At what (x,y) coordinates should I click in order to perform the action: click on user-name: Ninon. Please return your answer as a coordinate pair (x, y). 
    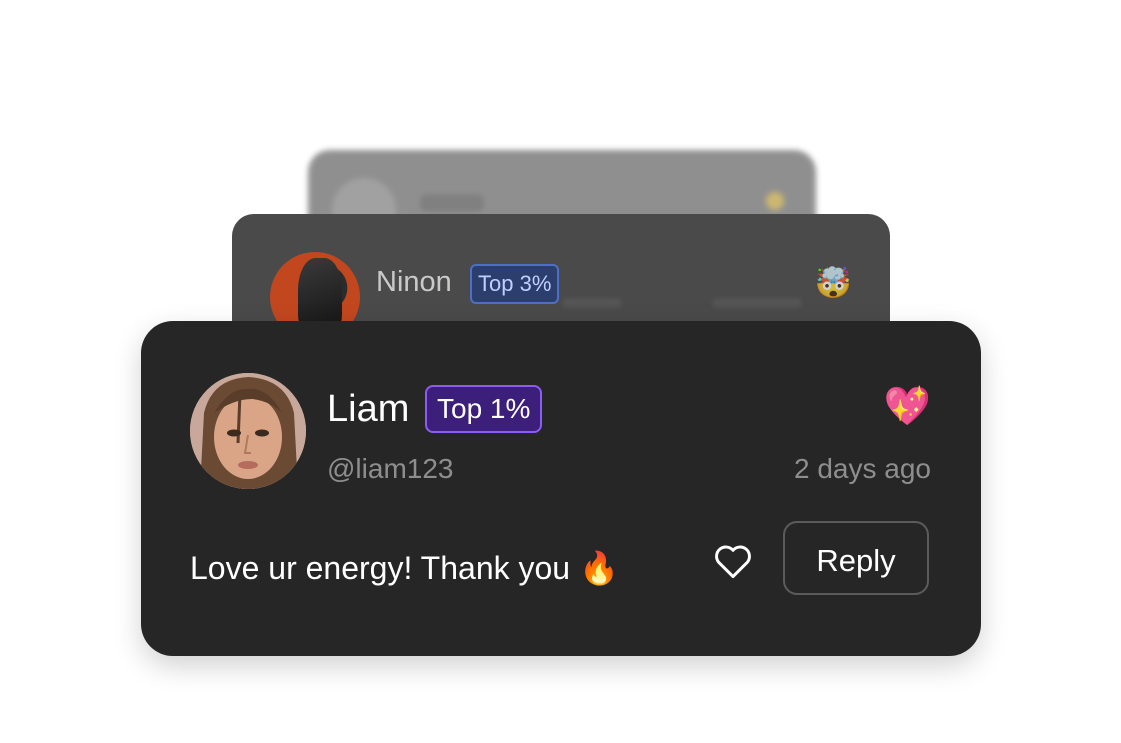
    Looking at the image, I should click on (414, 282).